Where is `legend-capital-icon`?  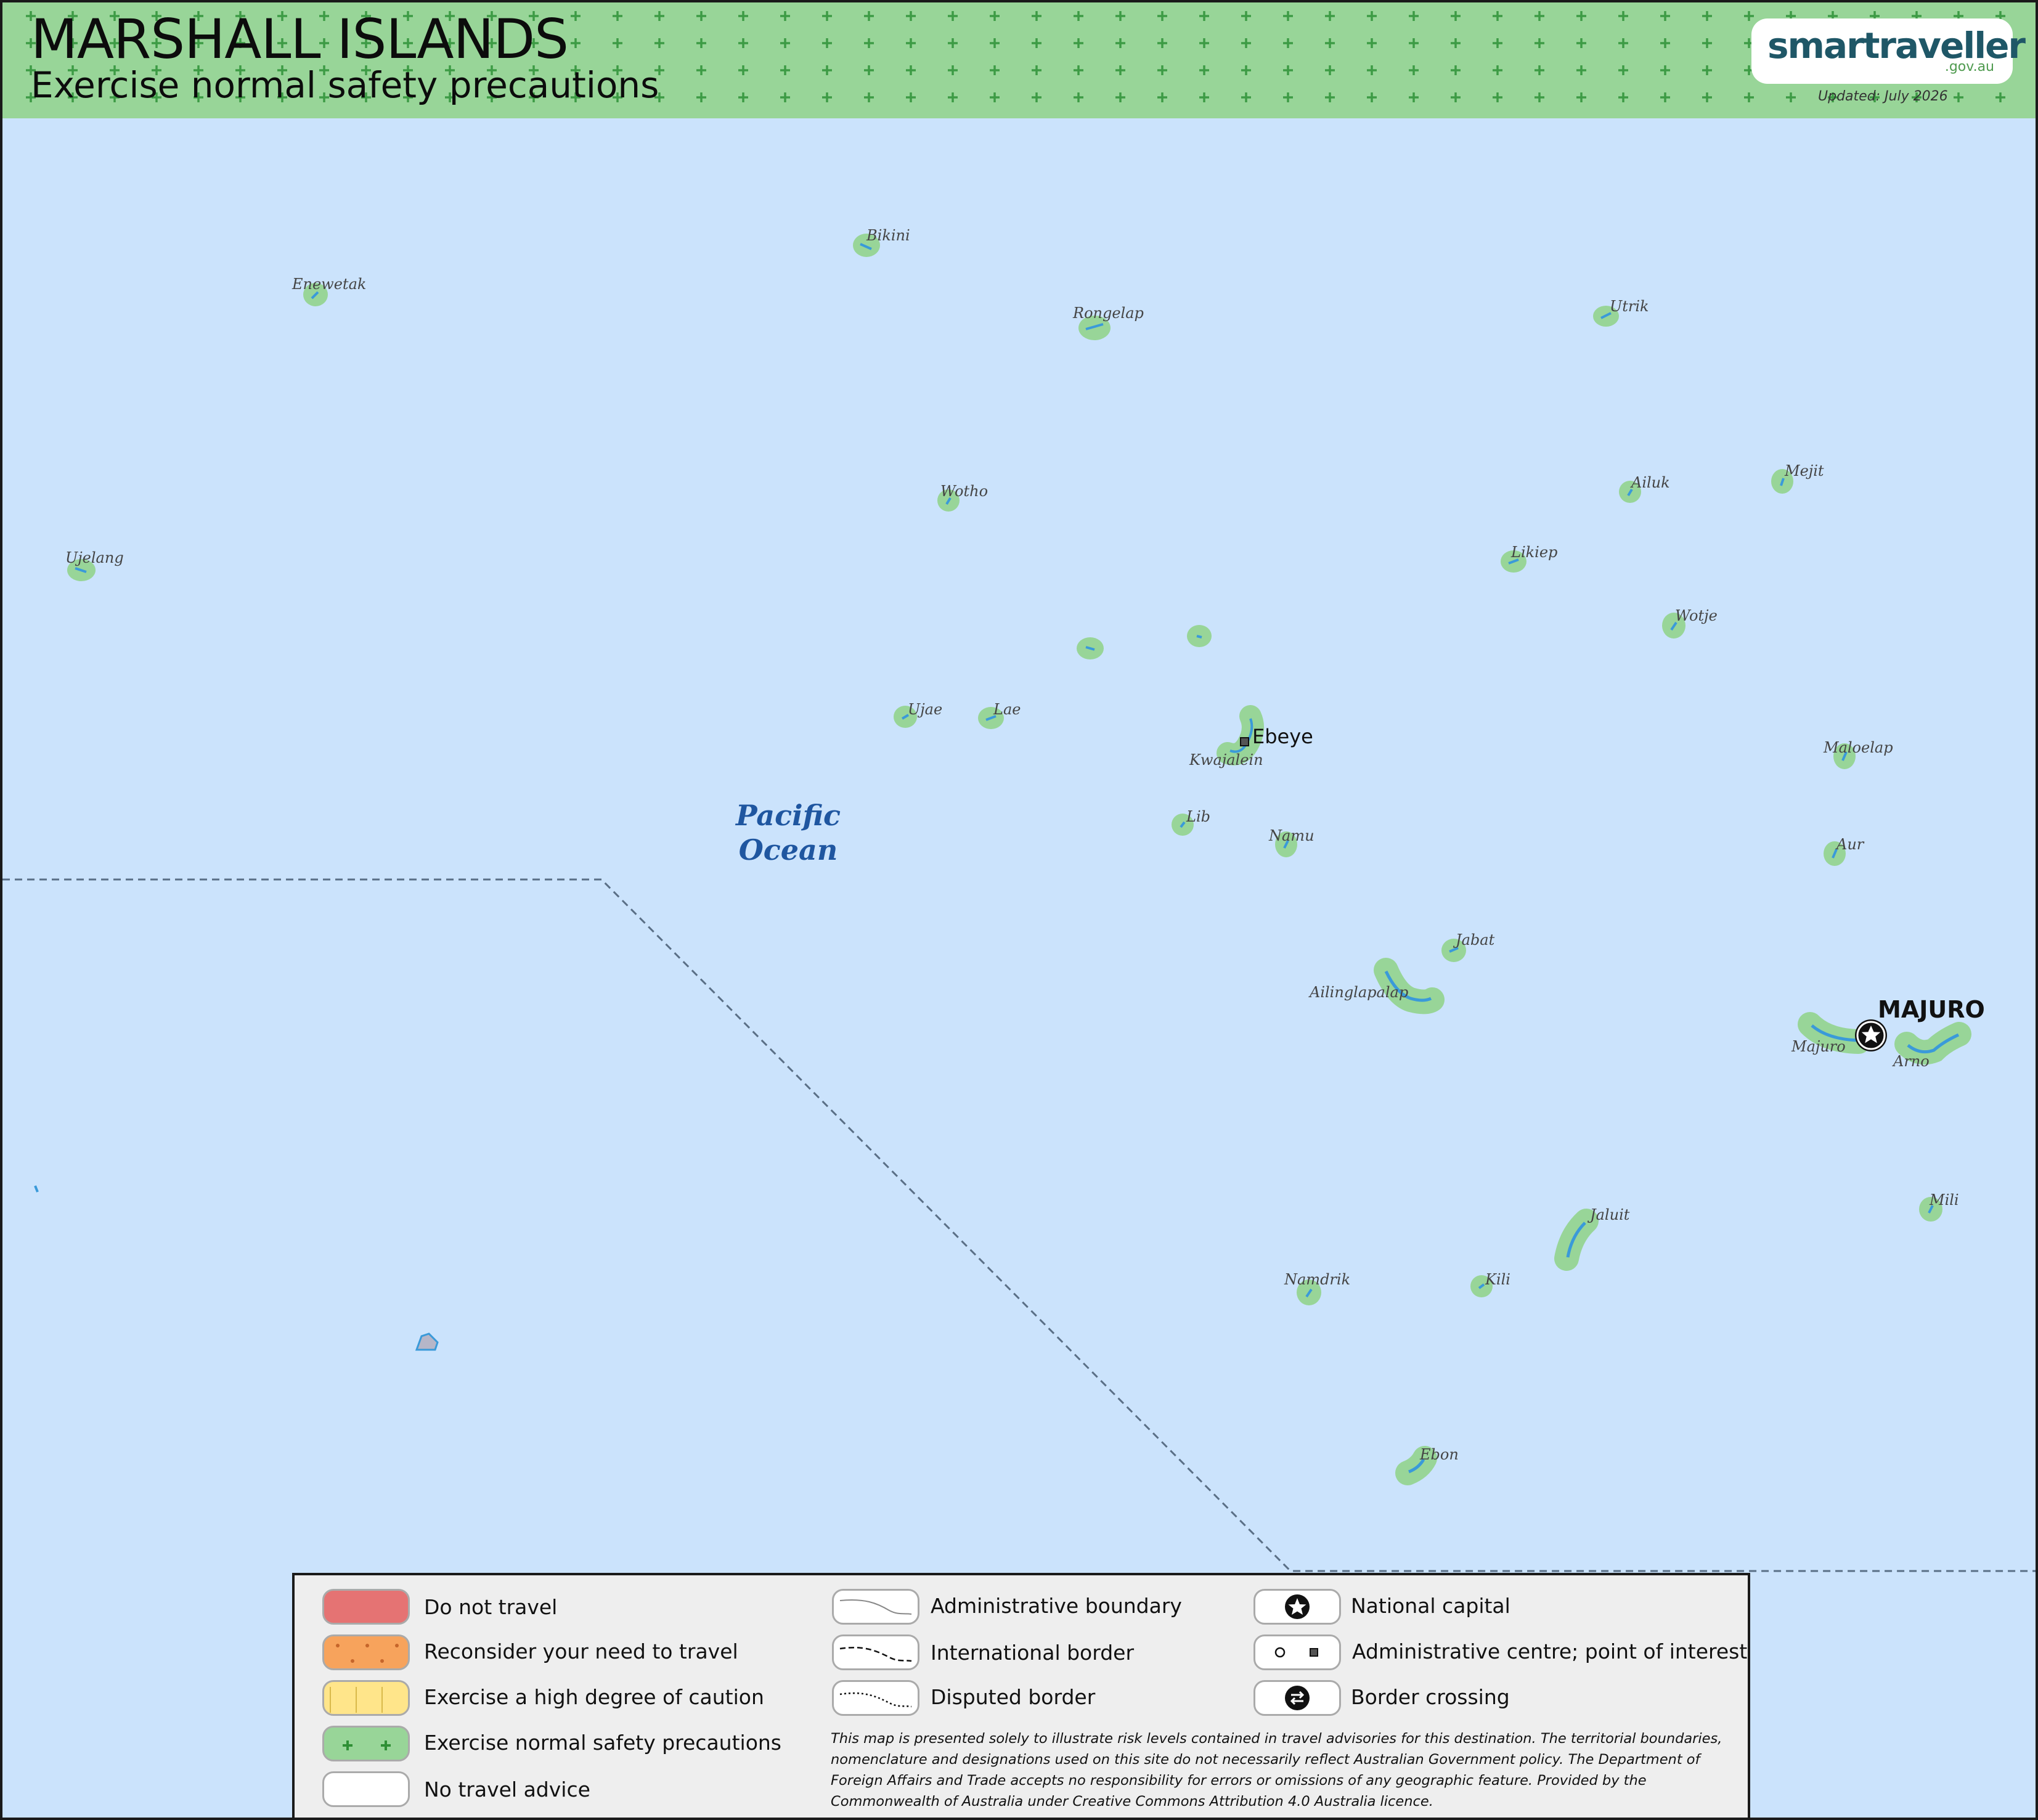
legend-capital-icon is located at coordinates (1297, 1607).